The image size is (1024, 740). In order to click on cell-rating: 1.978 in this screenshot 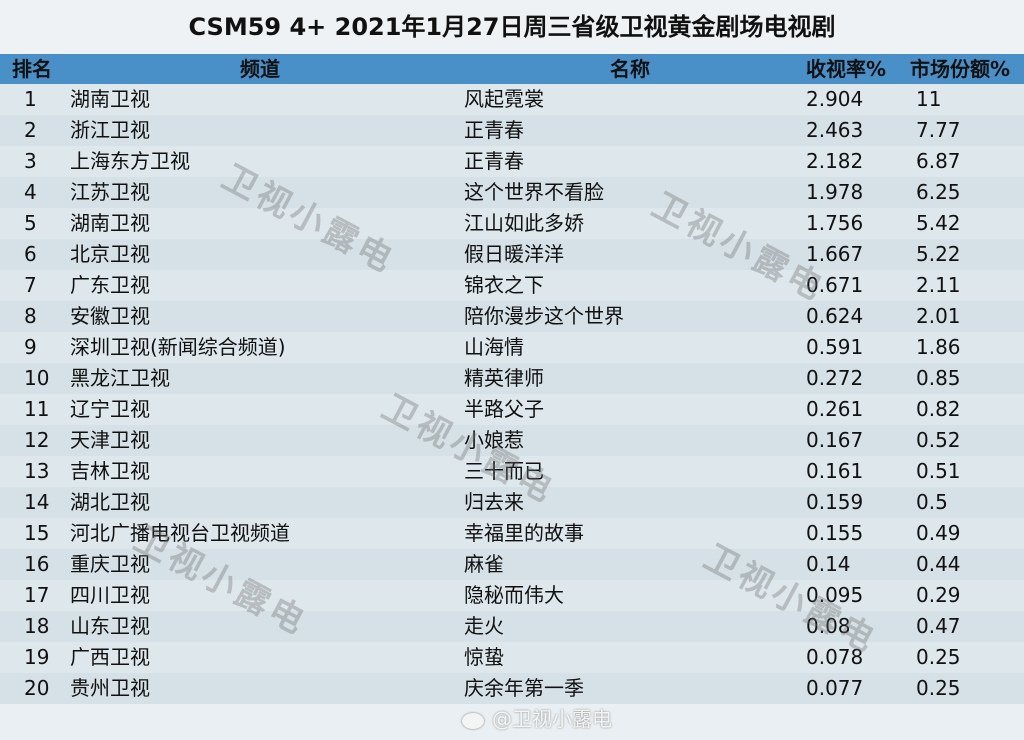, I will do `click(835, 192)`.